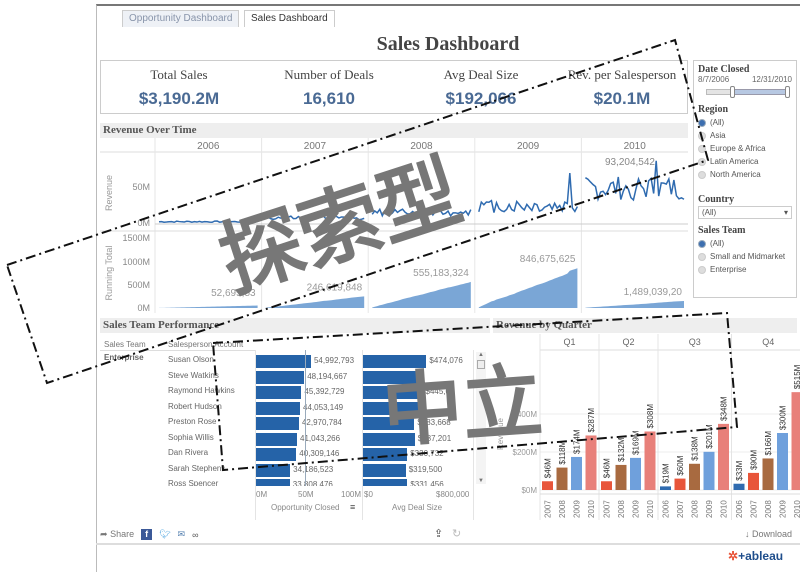 The height and width of the screenshot is (572, 800). What do you see at coordinates (352, 507) in the screenshot?
I see `sort-icon: ≡` at bounding box center [352, 507].